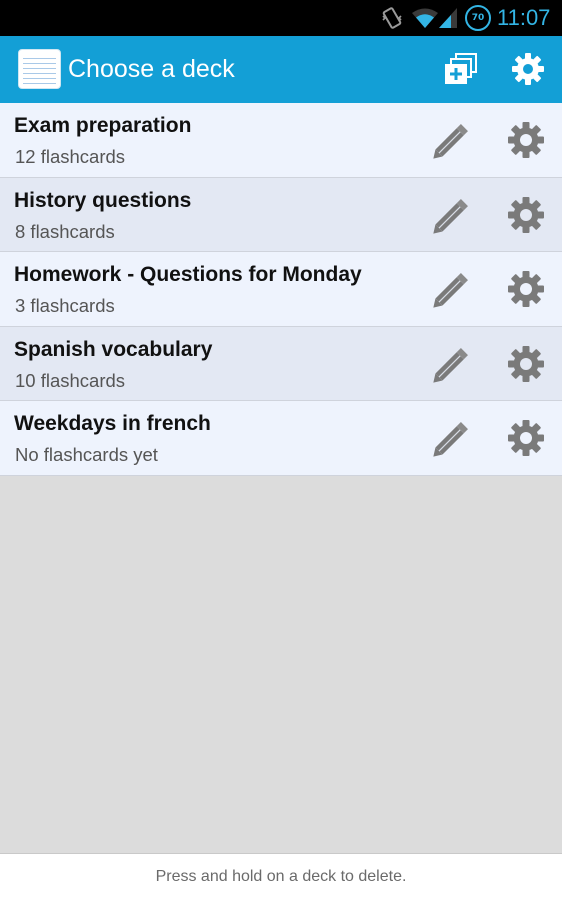 Image resolution: width=562 pixels, height=900 pixels. Describe the element at coordinates (461, 69) in the screenshot. I see `add-deck-icon` at that location.